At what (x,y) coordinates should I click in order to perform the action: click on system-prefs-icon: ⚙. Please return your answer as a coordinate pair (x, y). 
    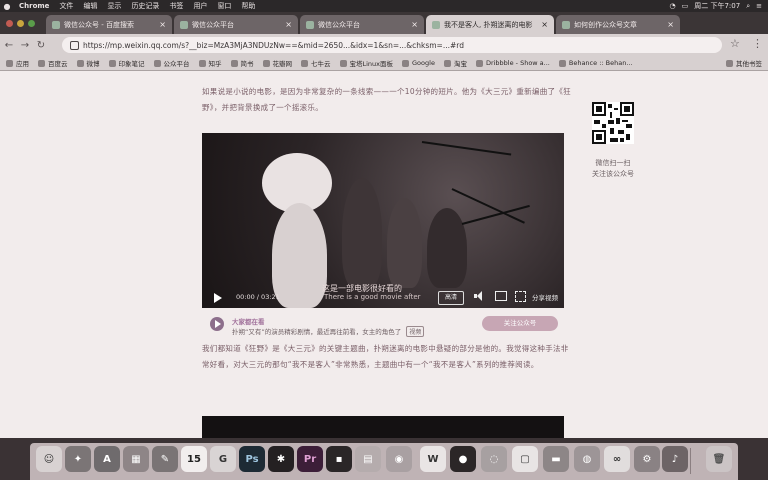
    Looking at the image, I should click on (647, 459).